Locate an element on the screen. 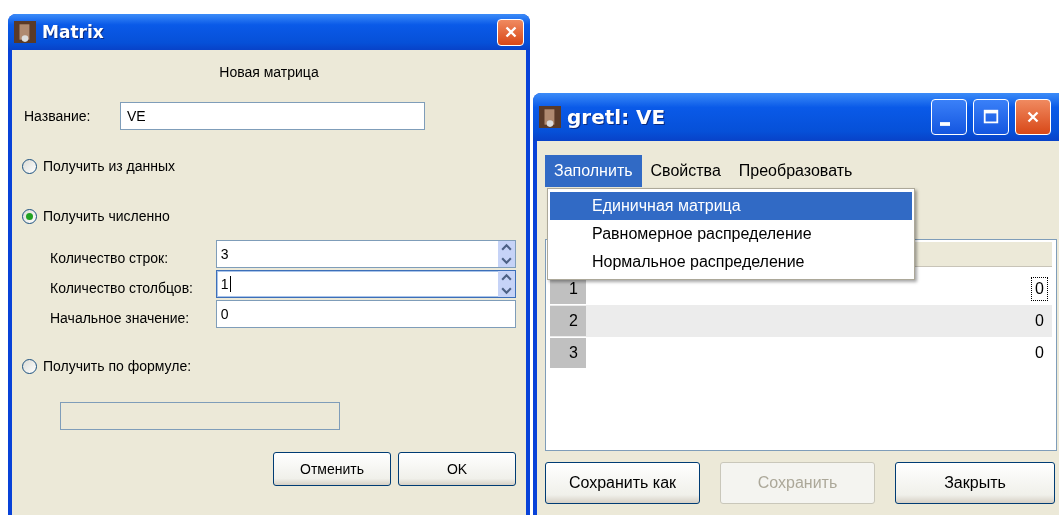  menu-item: Заполнить is located at coordinates (593, 171).